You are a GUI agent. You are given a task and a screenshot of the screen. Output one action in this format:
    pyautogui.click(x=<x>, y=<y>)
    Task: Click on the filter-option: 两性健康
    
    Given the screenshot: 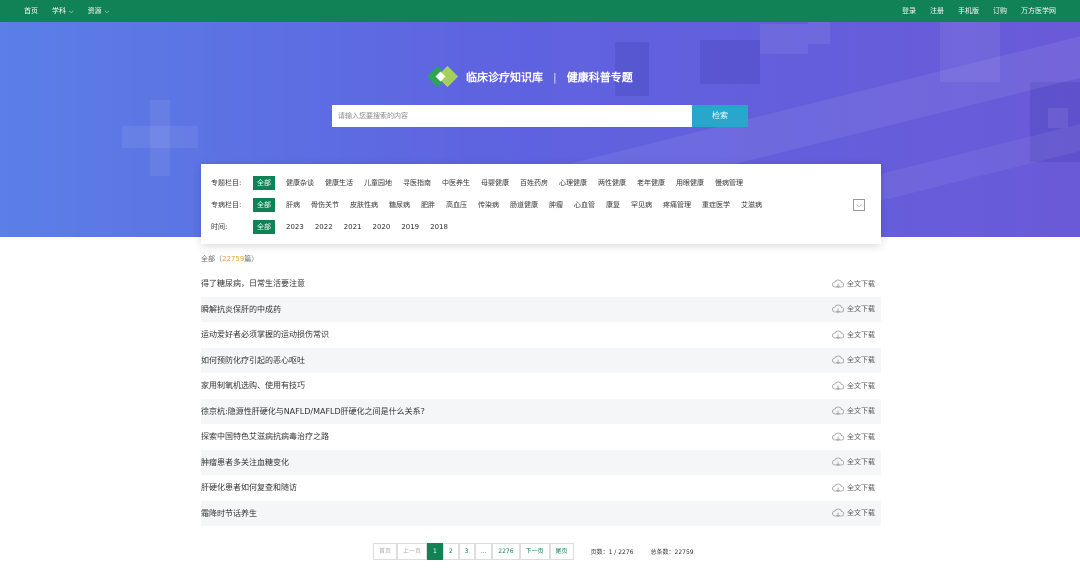 What is the action you would take?
    pyautogui.click(x=612, y=183)
    